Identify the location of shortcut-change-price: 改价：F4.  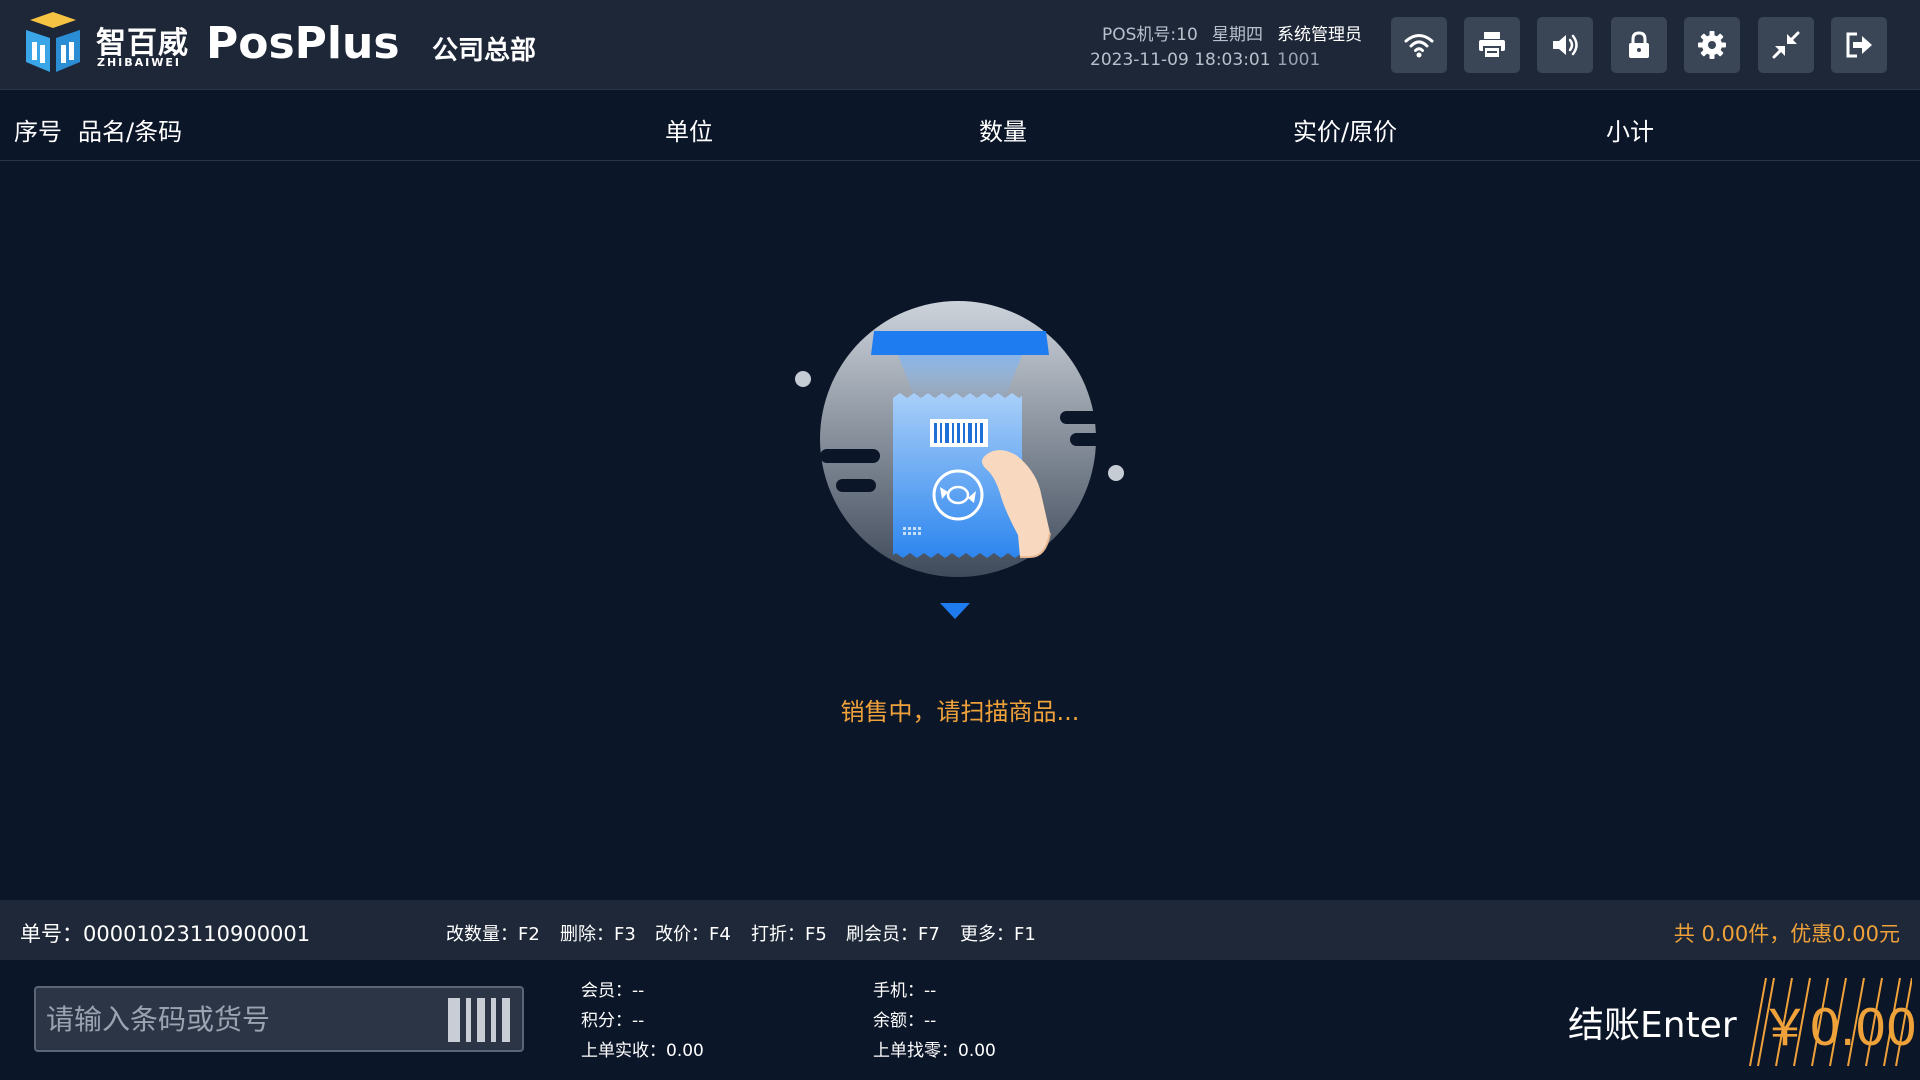
(693, 933).